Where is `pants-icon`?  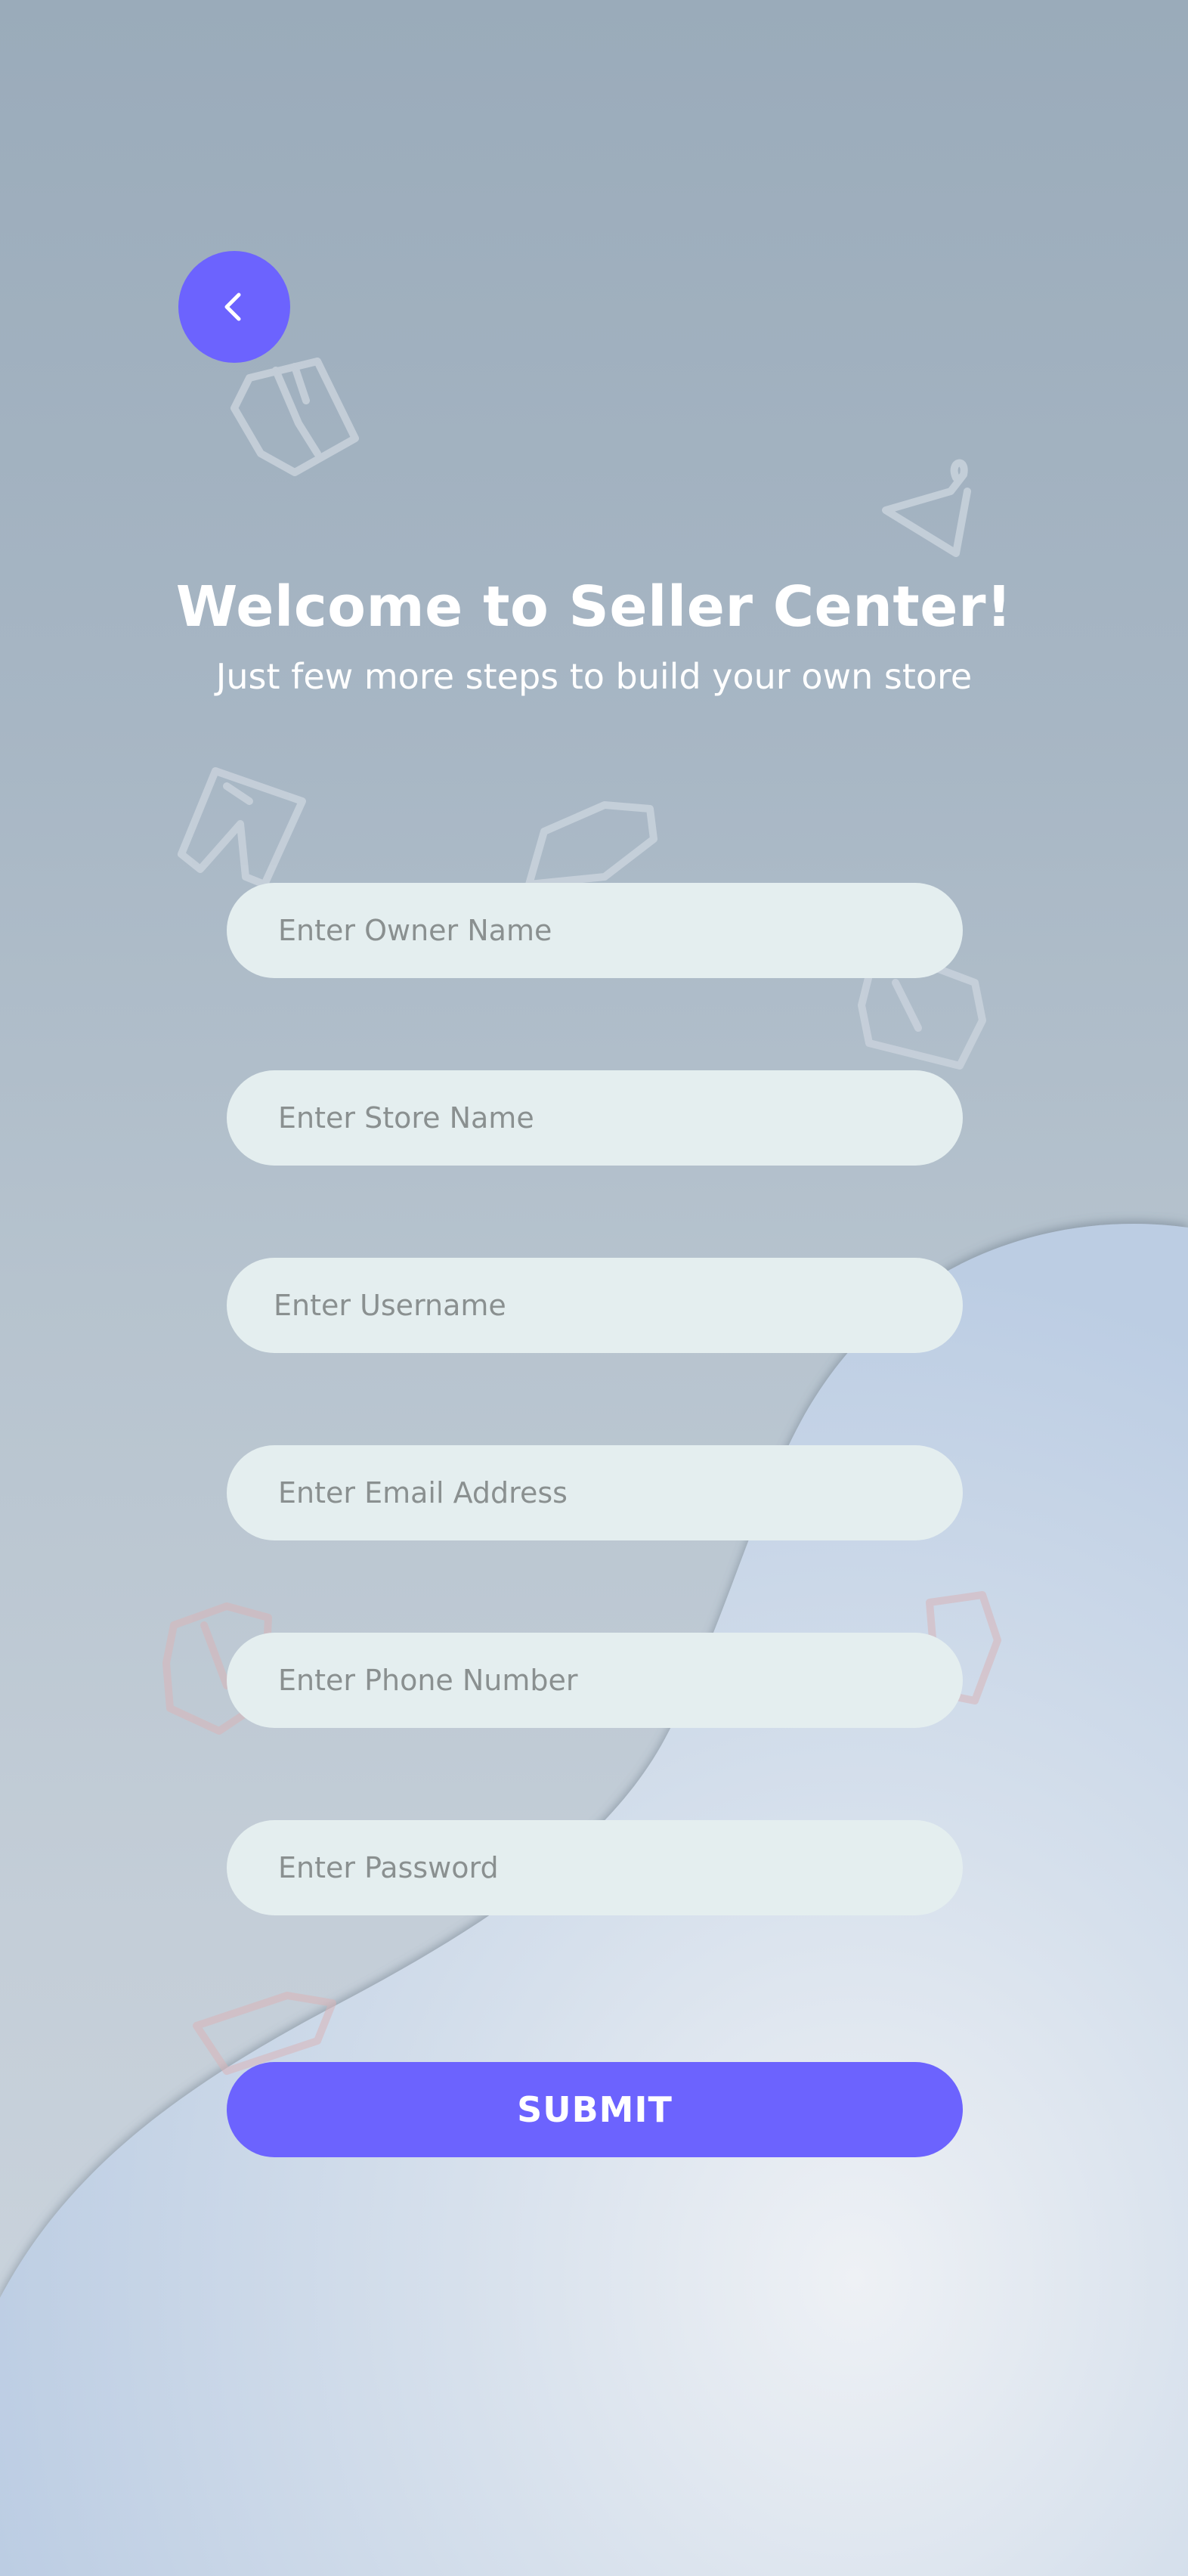 pants-icon is located at coordinates (242, 828).